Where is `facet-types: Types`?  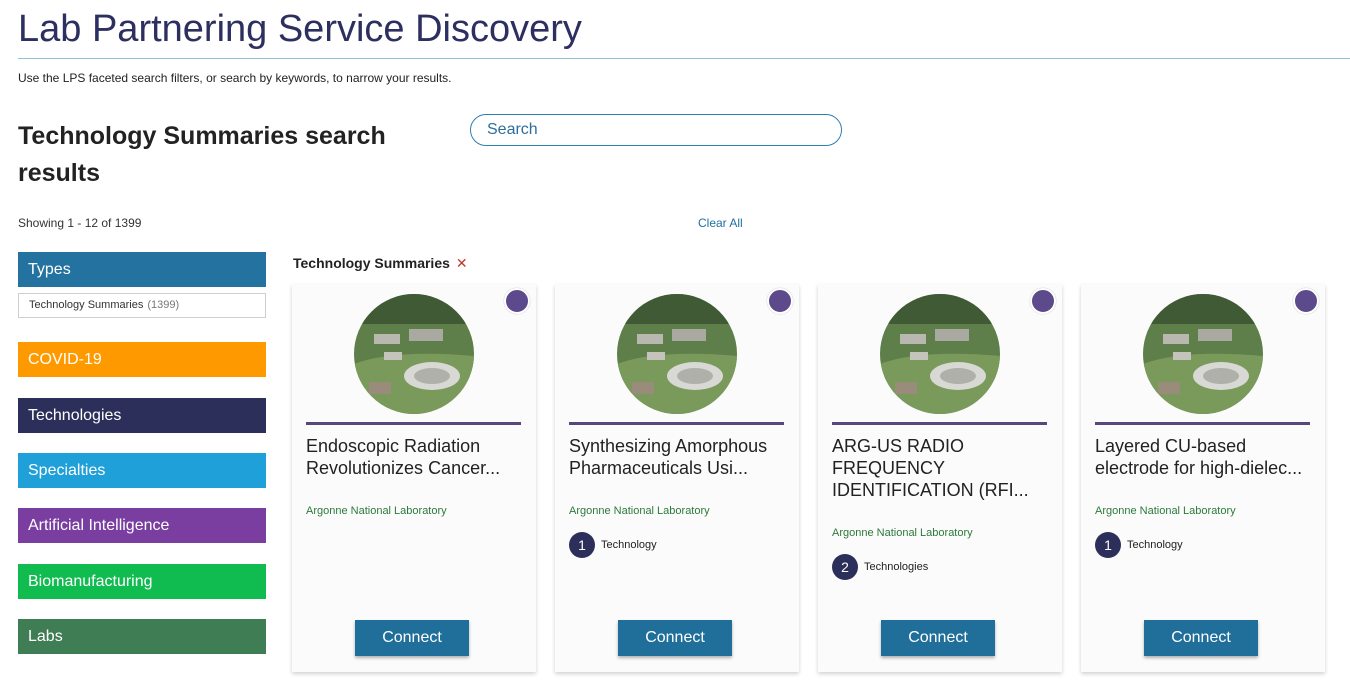
facet-types: Types is located at coordinates (142, 269).